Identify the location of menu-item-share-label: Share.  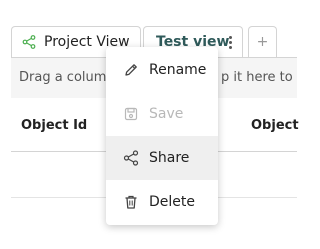
(169, 158).